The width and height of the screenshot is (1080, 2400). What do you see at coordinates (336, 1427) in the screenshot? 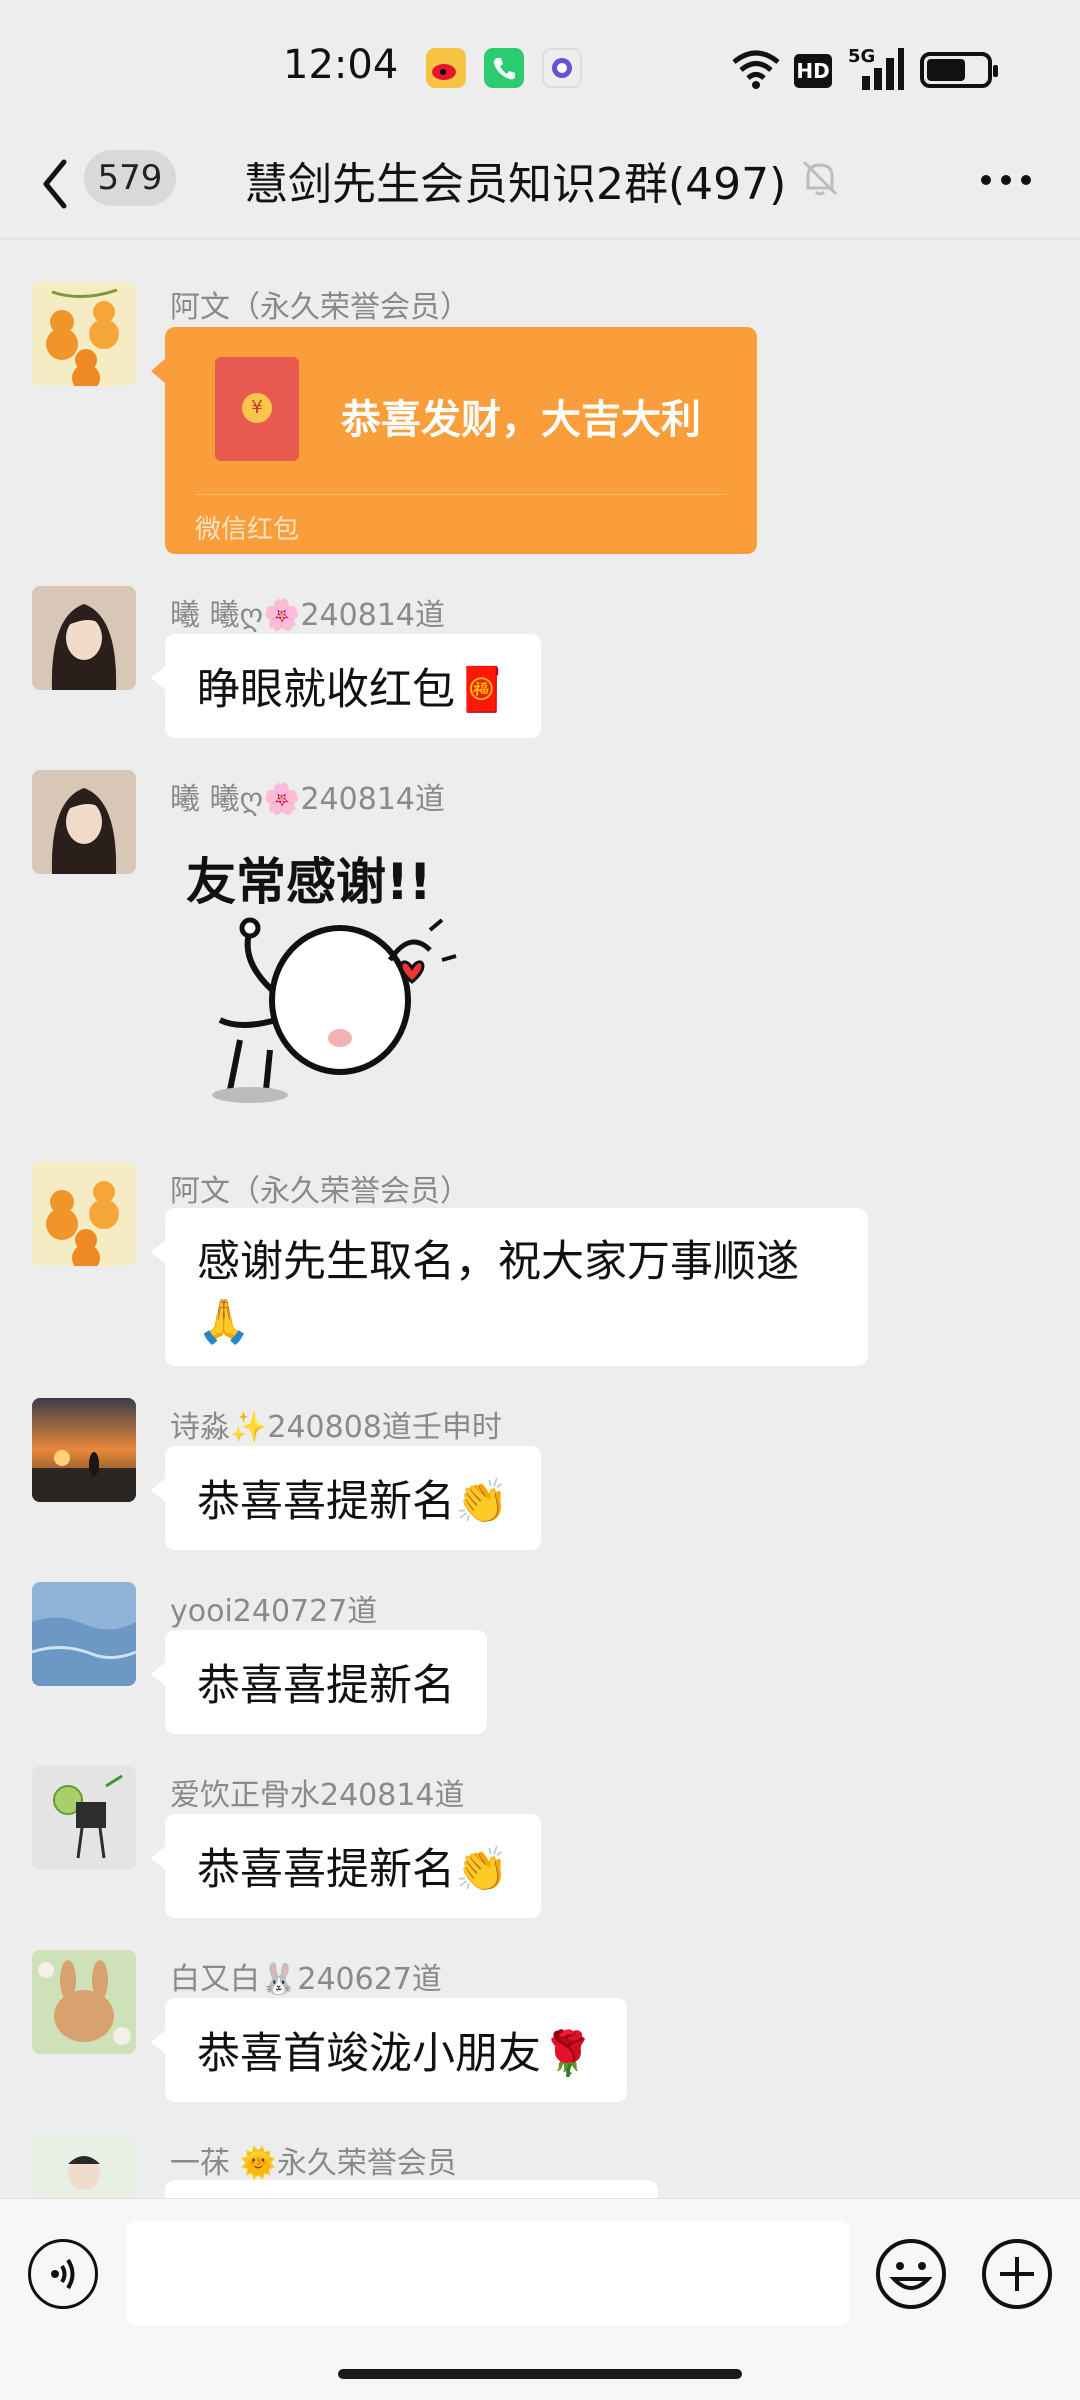
I see `sender-name: 诗淼✨240808道壬申时` at bounding box center [336, 1427].